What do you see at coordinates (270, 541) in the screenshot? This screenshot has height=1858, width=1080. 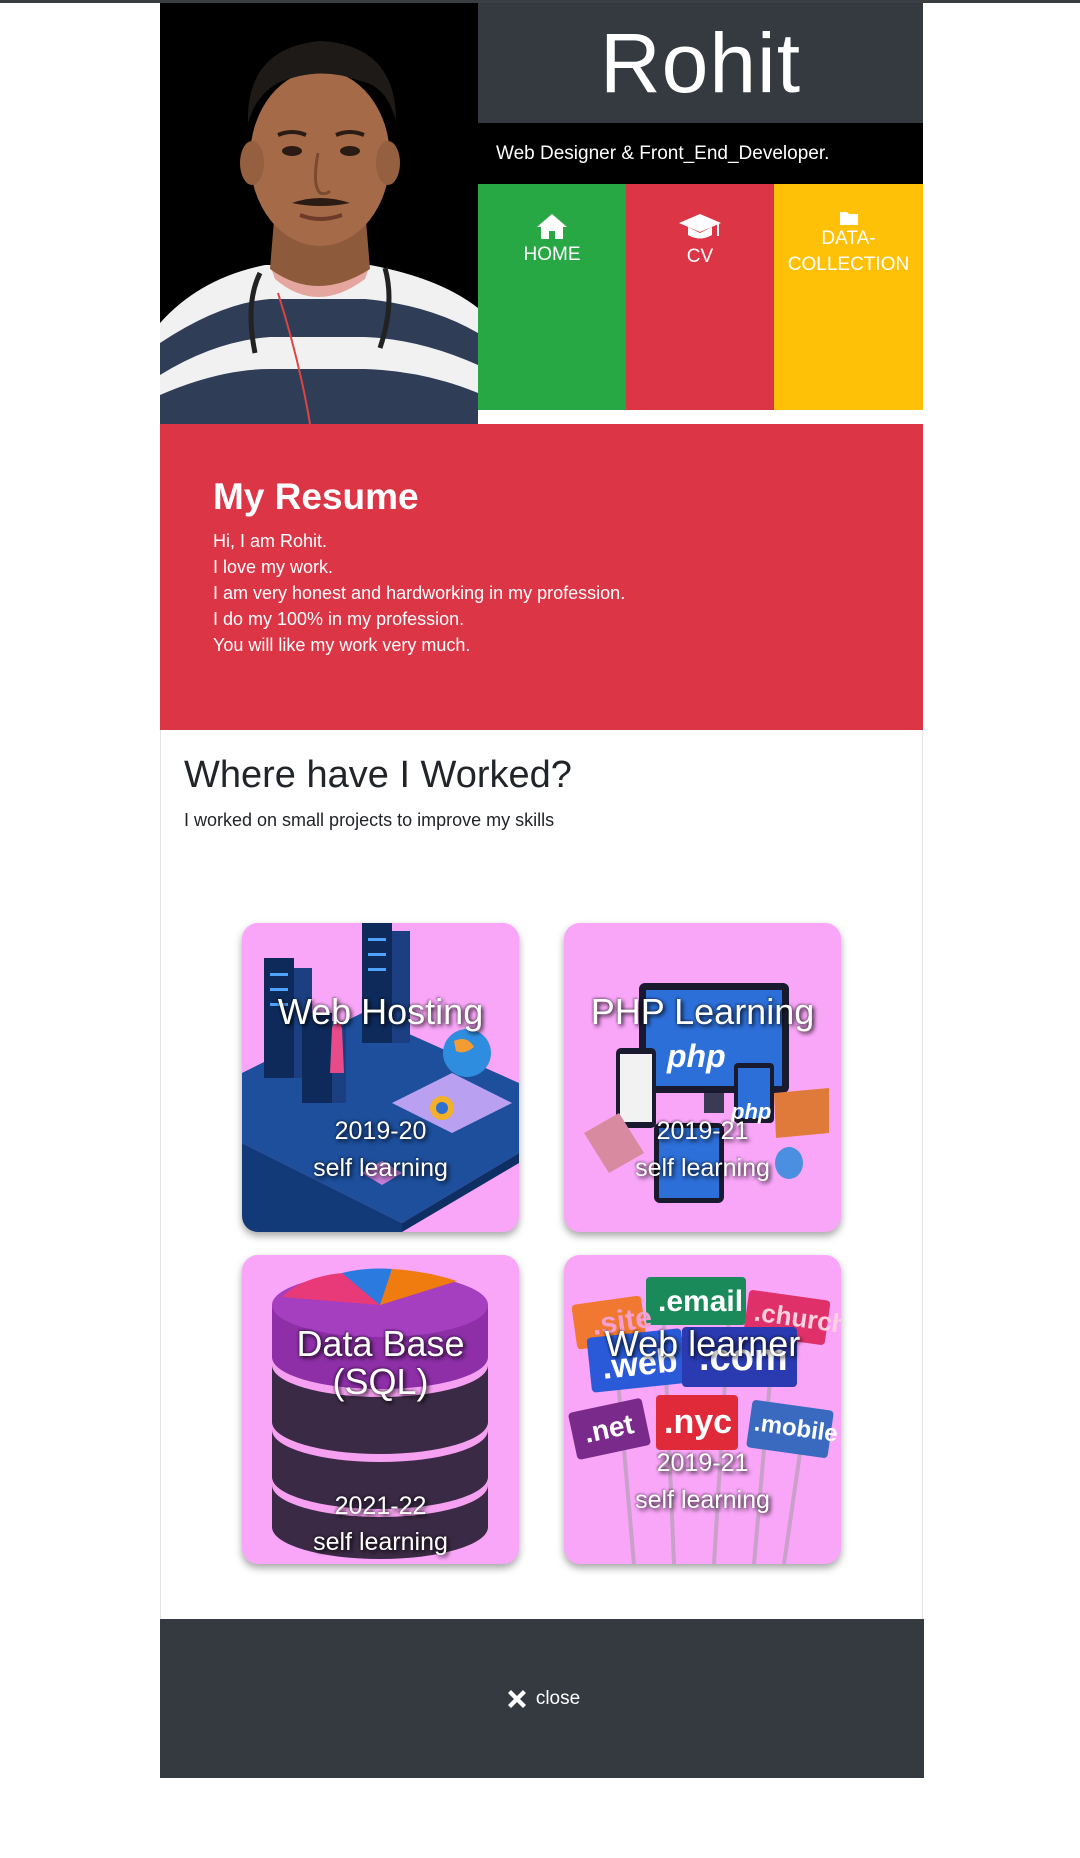 I see `resume-line: Hi, I am Rohit.` at bounding box center [270, 541].